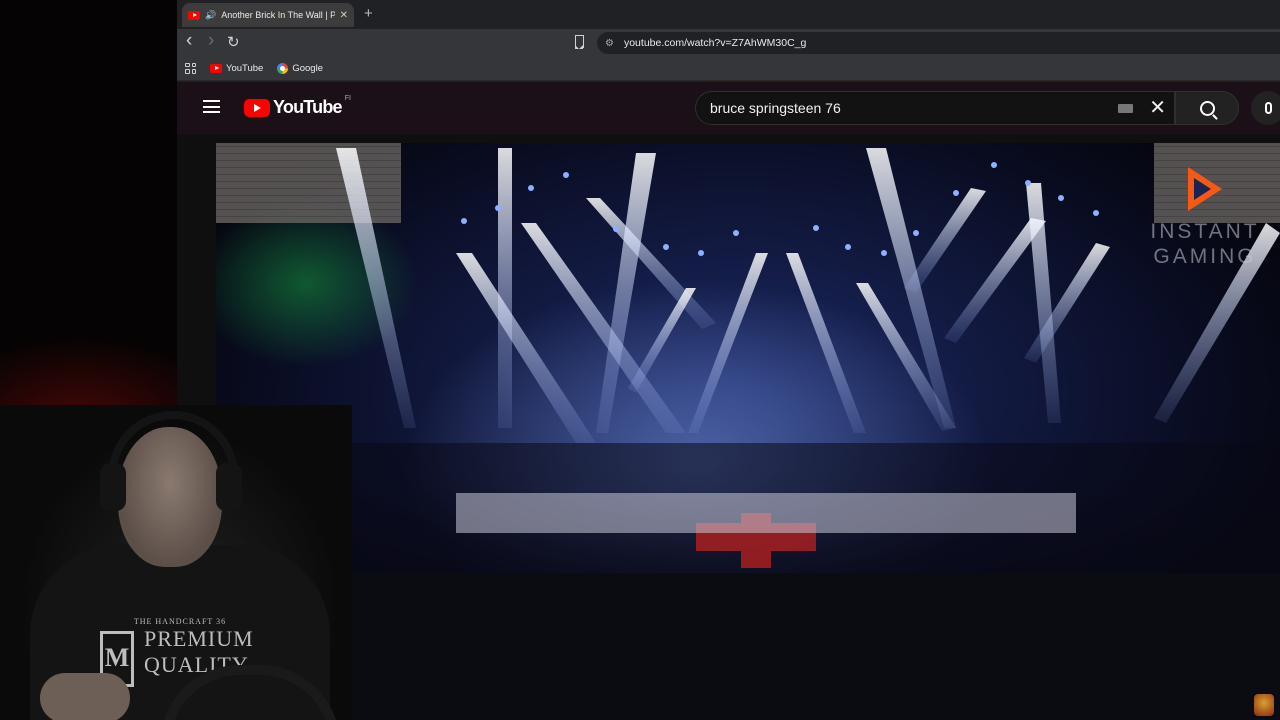 The image size is (1280, 720). What do you see at coordinates (938, 43) in the screenshot?
I see `address-bar: ⚙ youtube.com/watch?v=Z7AhWM30C_g` at bounding box center [938, 43].